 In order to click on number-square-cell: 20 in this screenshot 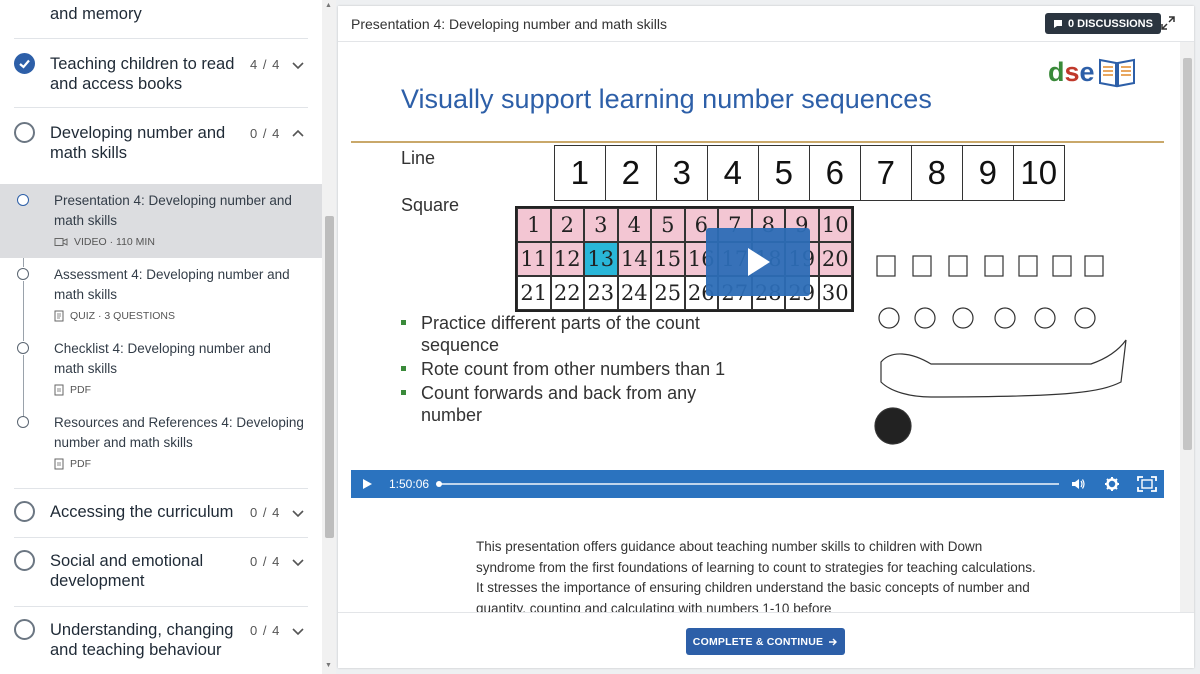, I will do `click(835, 259)`.